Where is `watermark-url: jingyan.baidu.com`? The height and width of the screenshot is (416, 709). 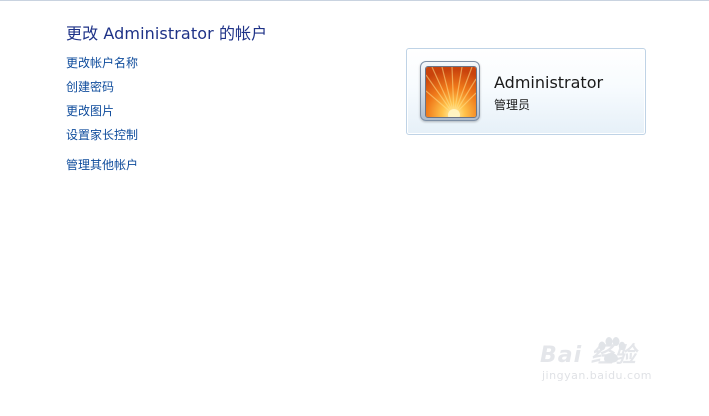
watermark-url: jingyan.baidu.com is located at coordinates (597, 375).